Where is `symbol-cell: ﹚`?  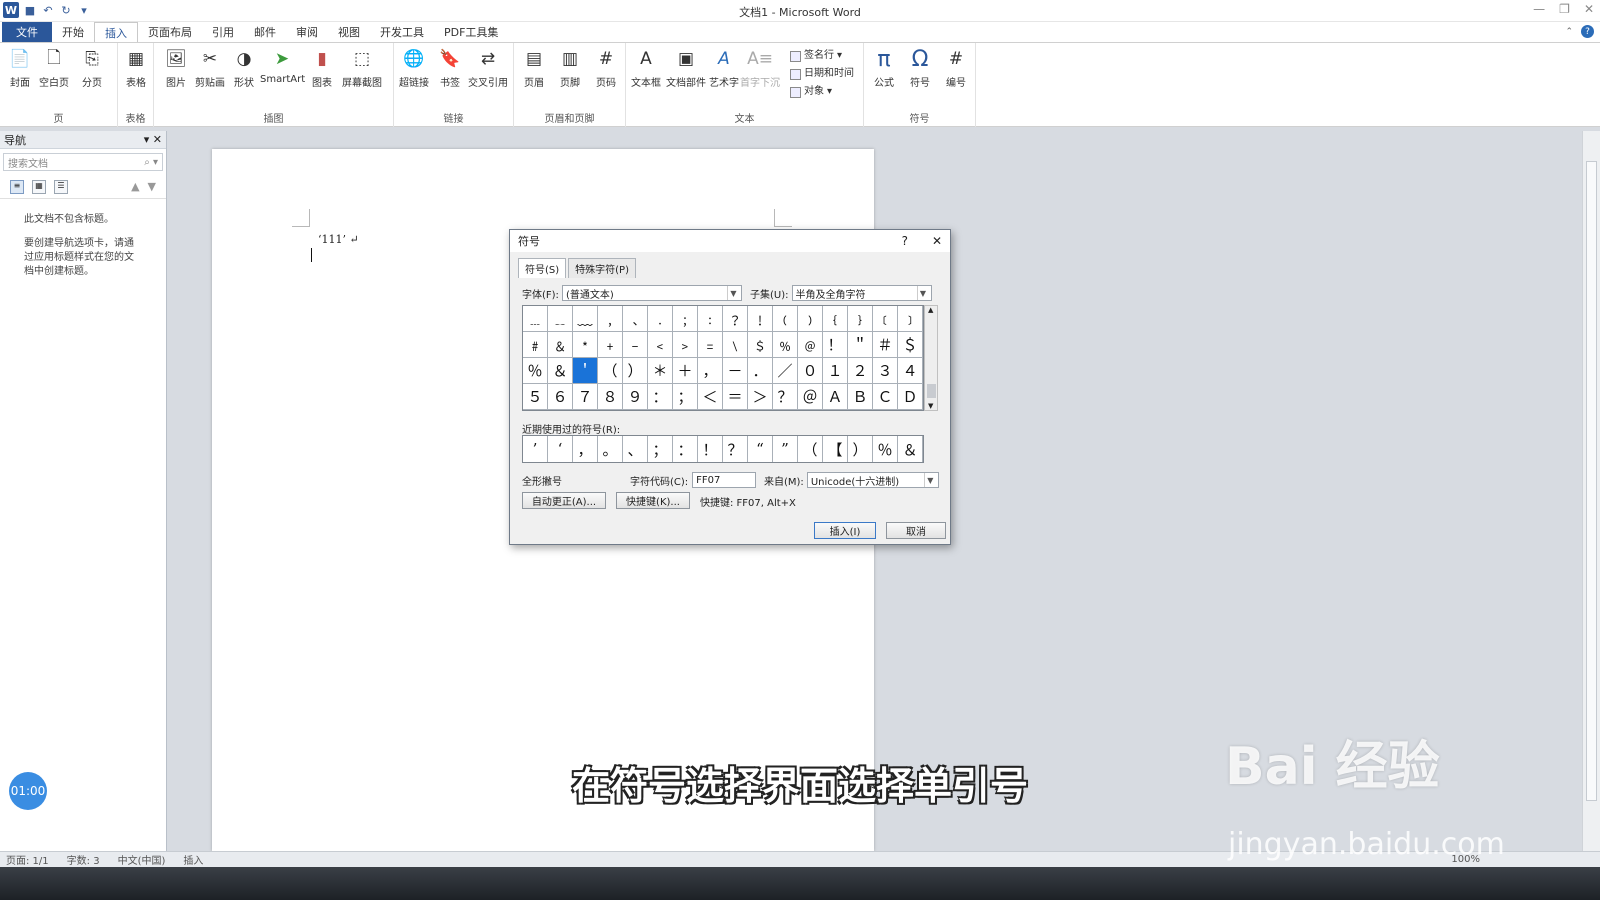
symbol-cell: ﹚ is located at coordinates (810, 319).